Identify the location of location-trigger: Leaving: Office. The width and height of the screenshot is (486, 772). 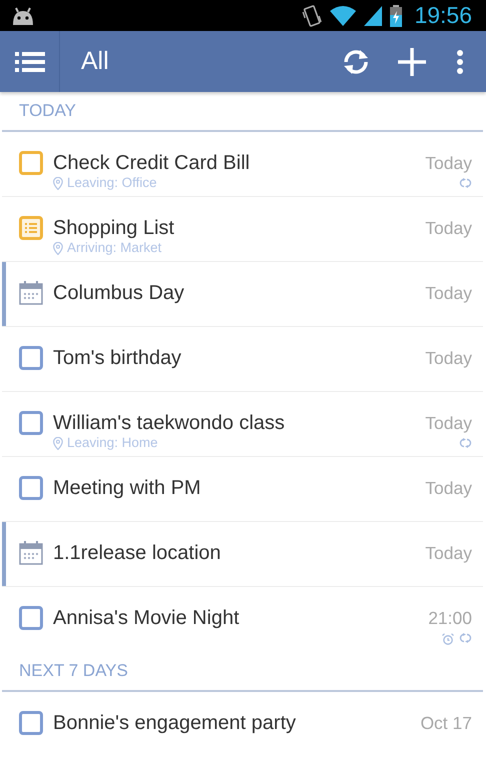
(112, 183).